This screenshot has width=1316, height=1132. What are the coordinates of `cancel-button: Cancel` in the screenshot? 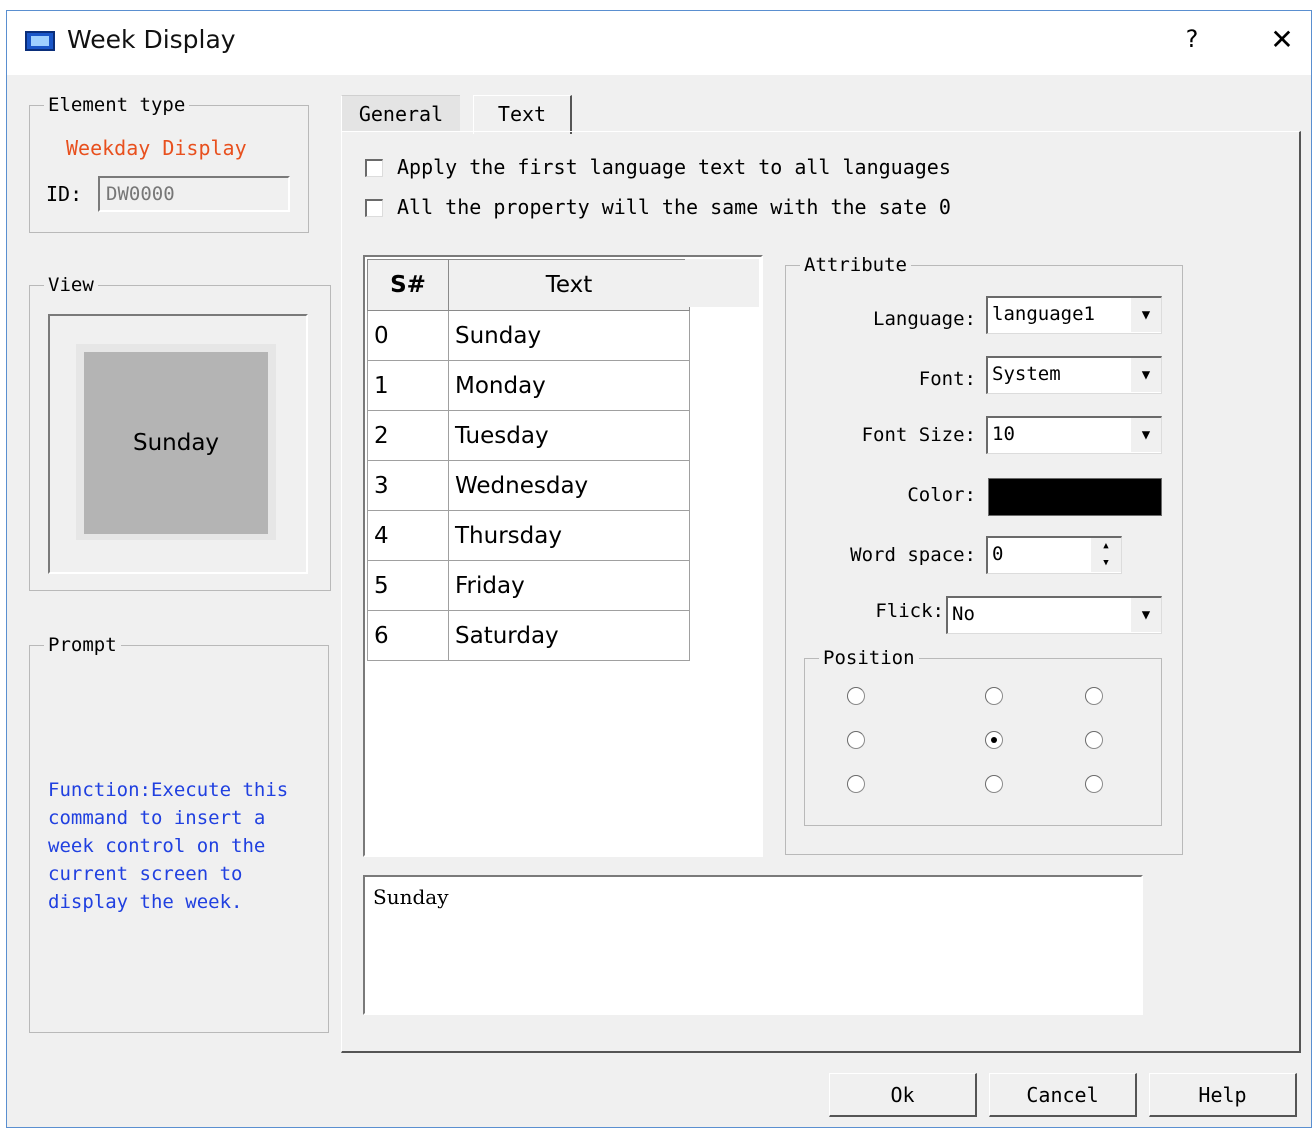 It's located at (1063, 1095).